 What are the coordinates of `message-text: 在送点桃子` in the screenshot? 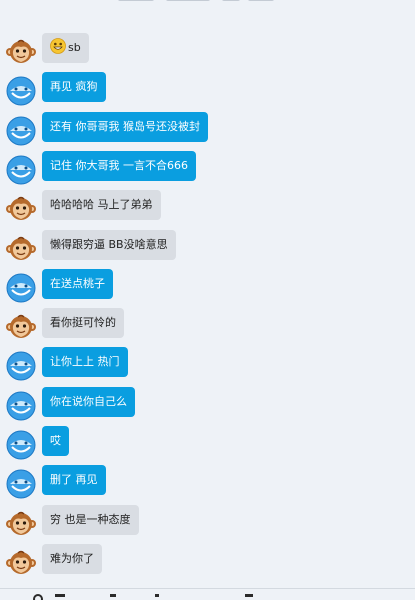 It's located at (77, 283).